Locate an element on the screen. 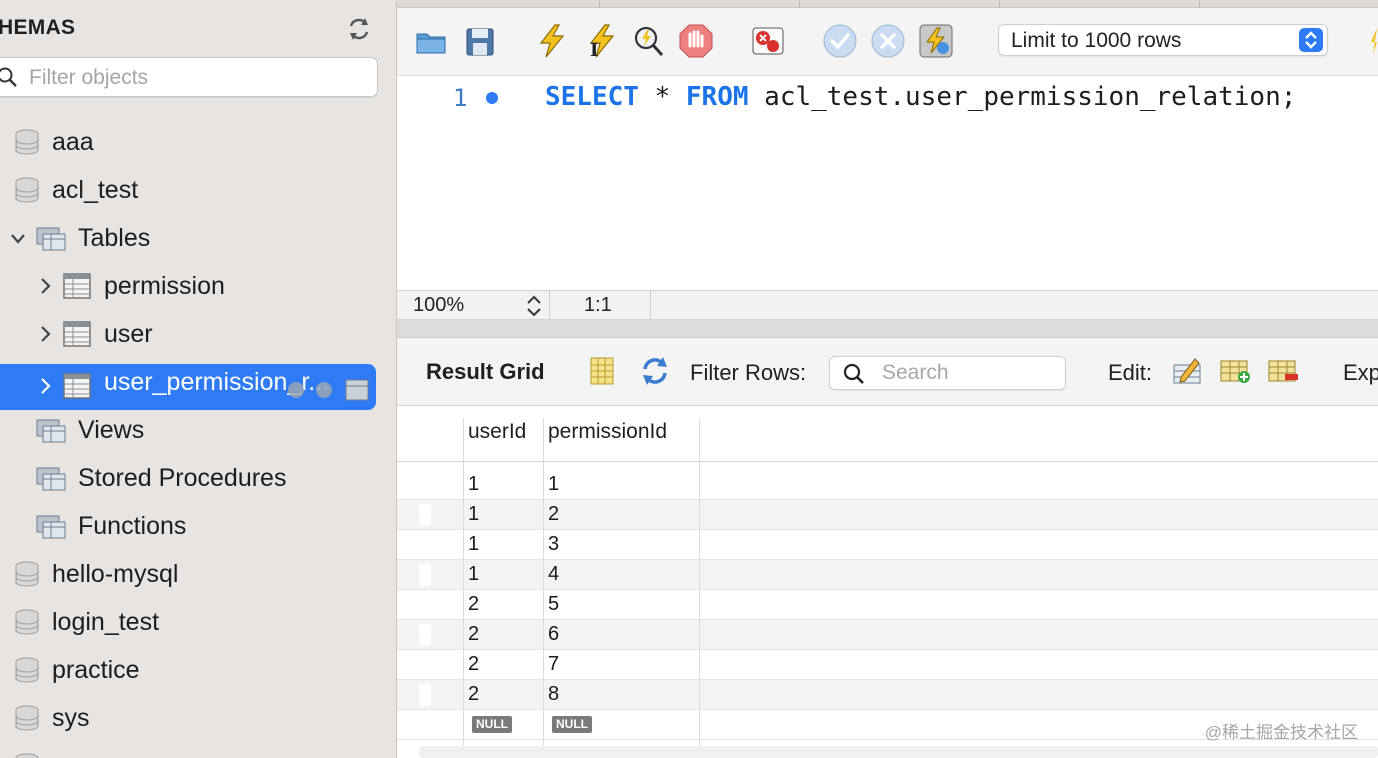 Image resolution: width=1378 pixels, height=758 pixels. limit-rows-select: Limit to 1000 rows is located at coordinates (1163, 40).